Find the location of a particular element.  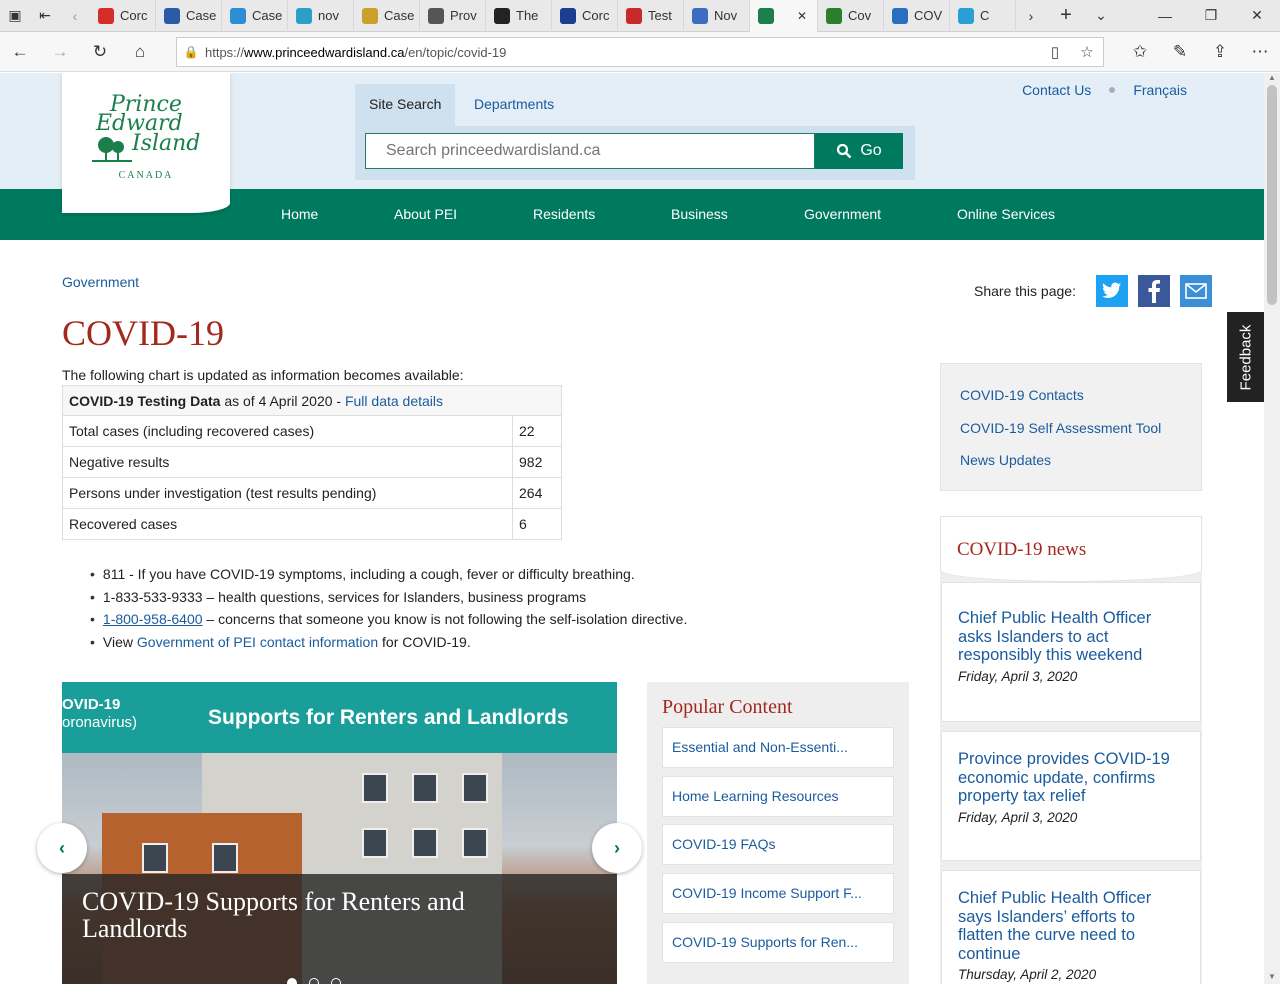

pei-logo: Prince Edward Island CANADA is located at coordinates (146, 143).